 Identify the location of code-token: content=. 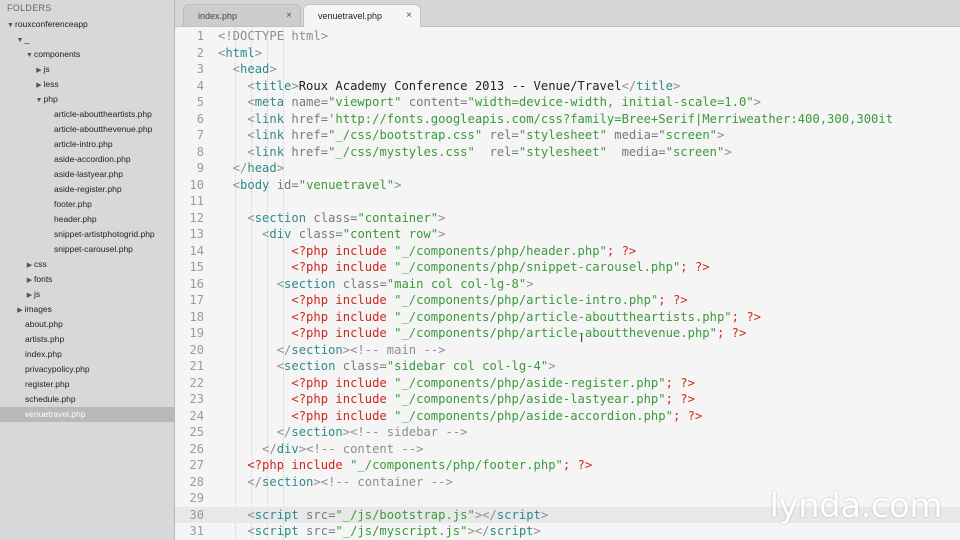
(434, 102).